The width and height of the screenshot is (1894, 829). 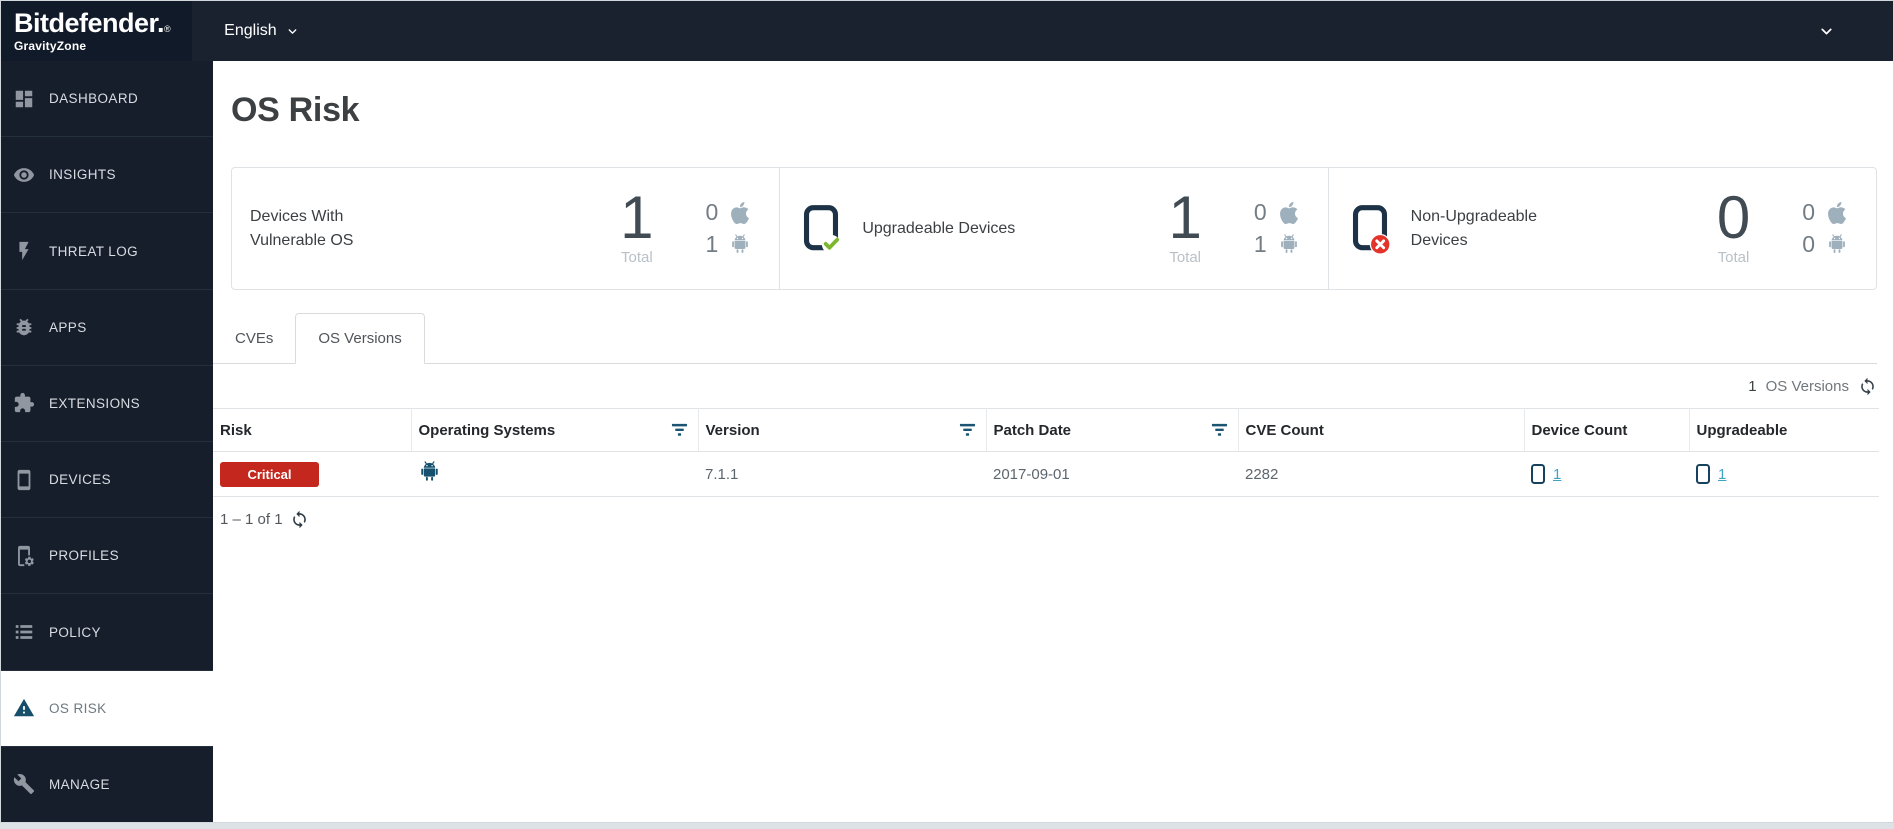 I want to click on registered-mark: ®, so click(x=167, y=28).